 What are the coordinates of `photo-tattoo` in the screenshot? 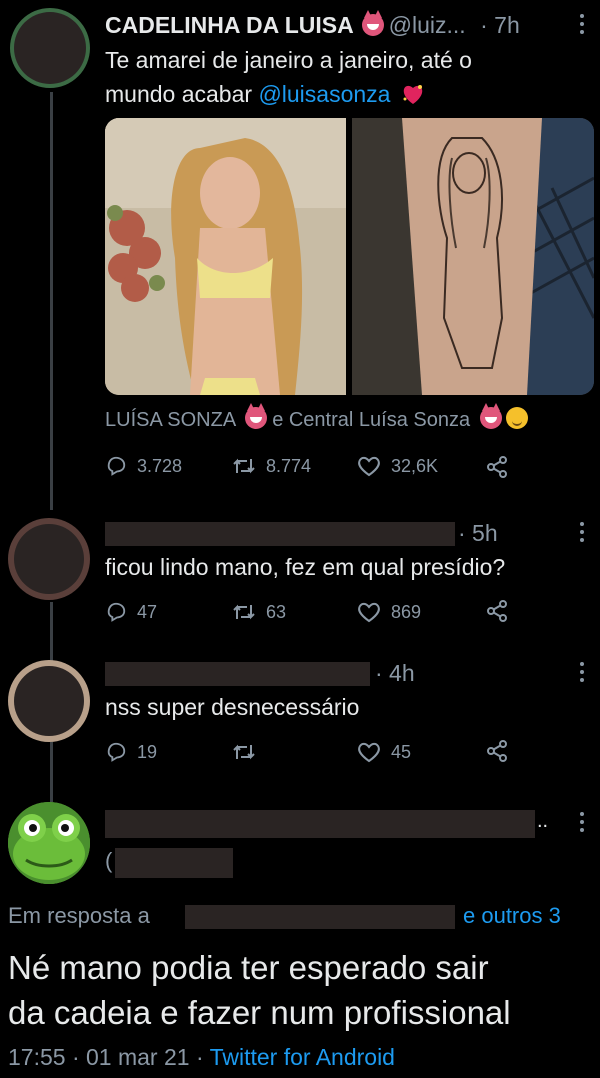 It's located at (473, 256).